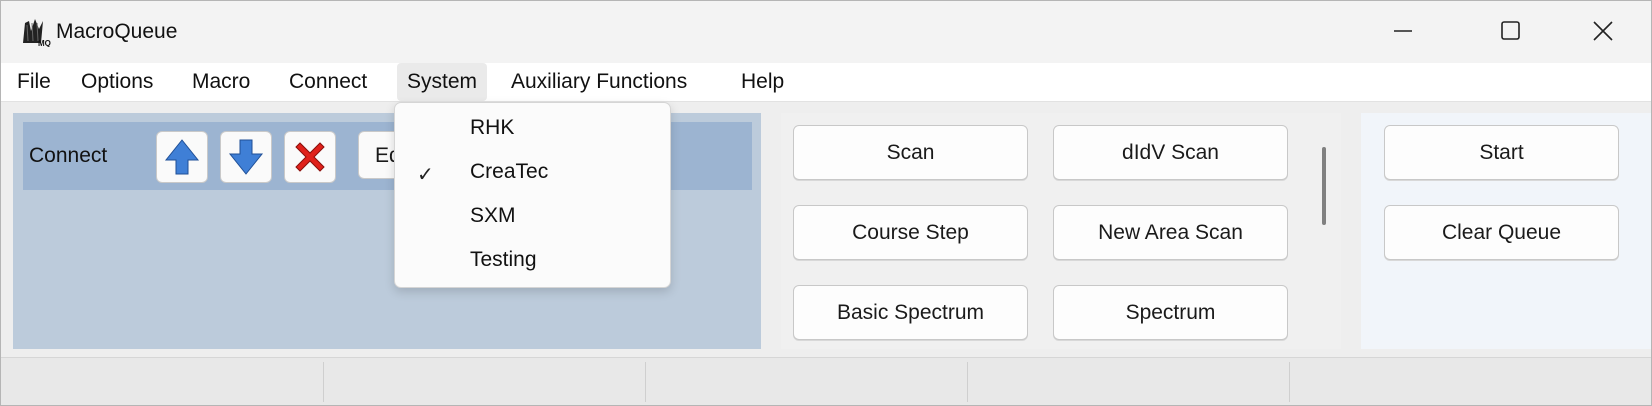  I want to click on menu-system: System, so click(442, 82).